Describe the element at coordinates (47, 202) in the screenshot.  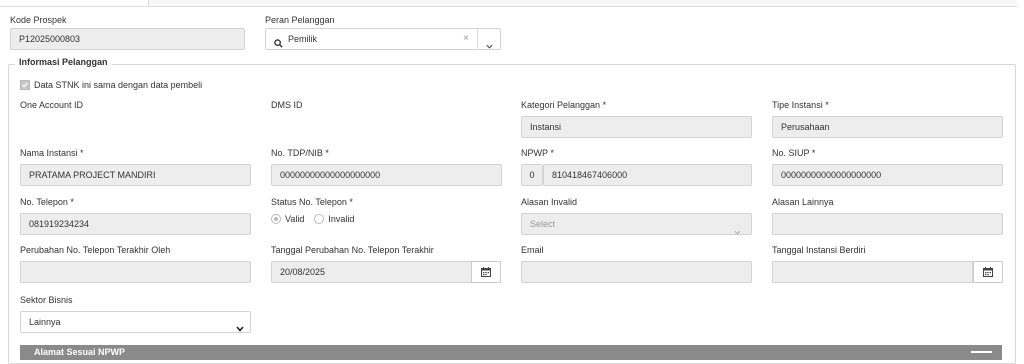
I see `telepon-label: No. Telepon *` at that location.